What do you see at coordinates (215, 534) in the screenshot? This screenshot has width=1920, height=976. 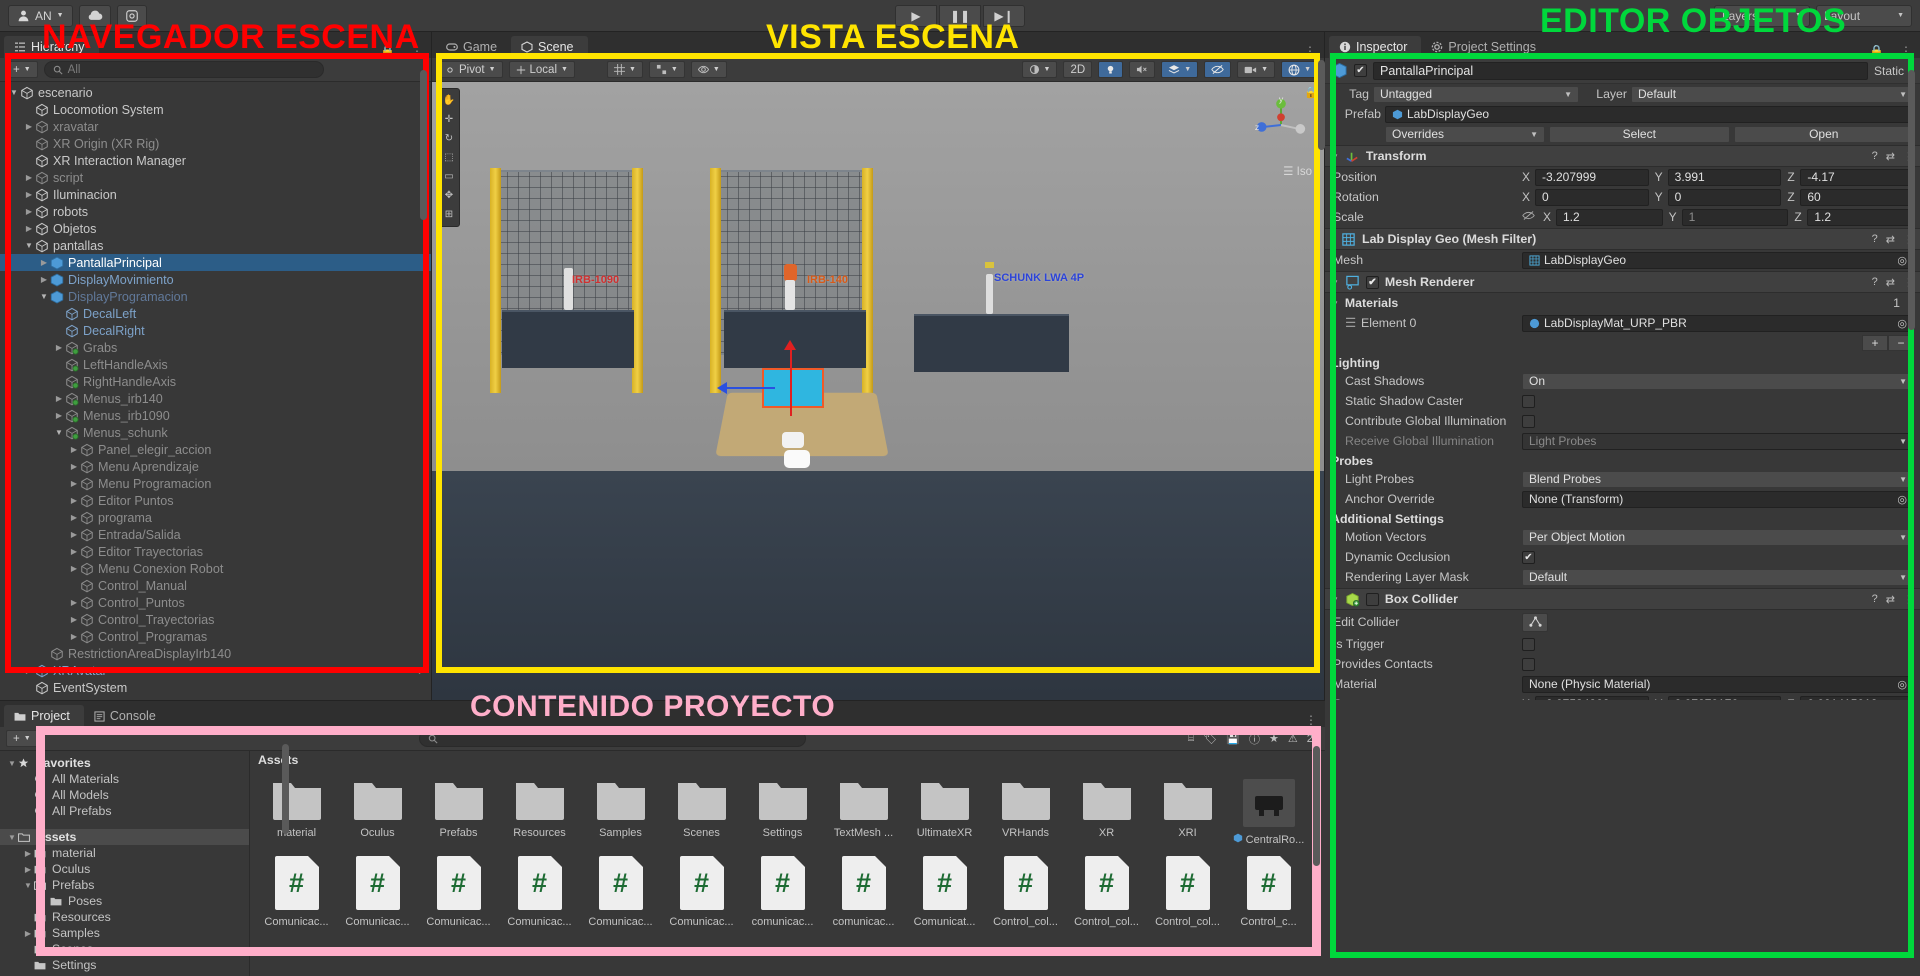 I see `hierarchy-item: ▶ Entrada/Salida` at bounding box center [215, 534].